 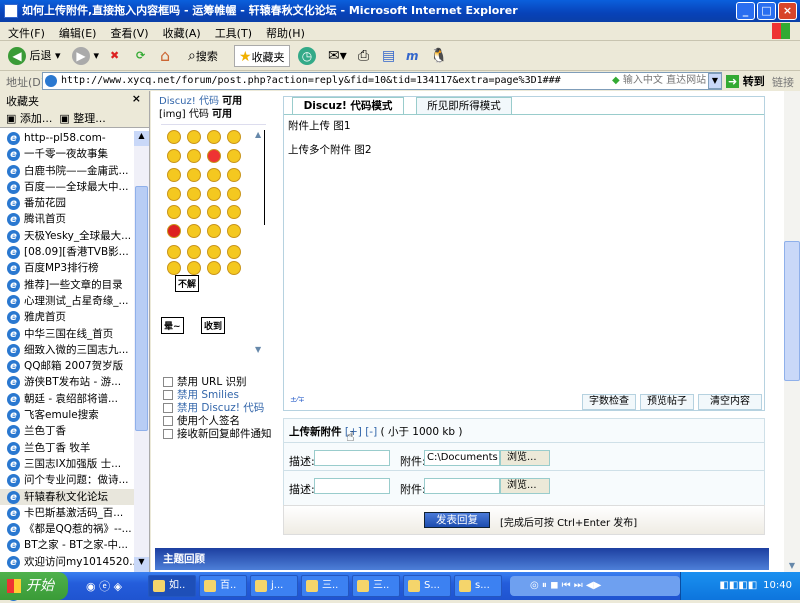 I want to click on minimize-button: _, so click(x=745, y=11).